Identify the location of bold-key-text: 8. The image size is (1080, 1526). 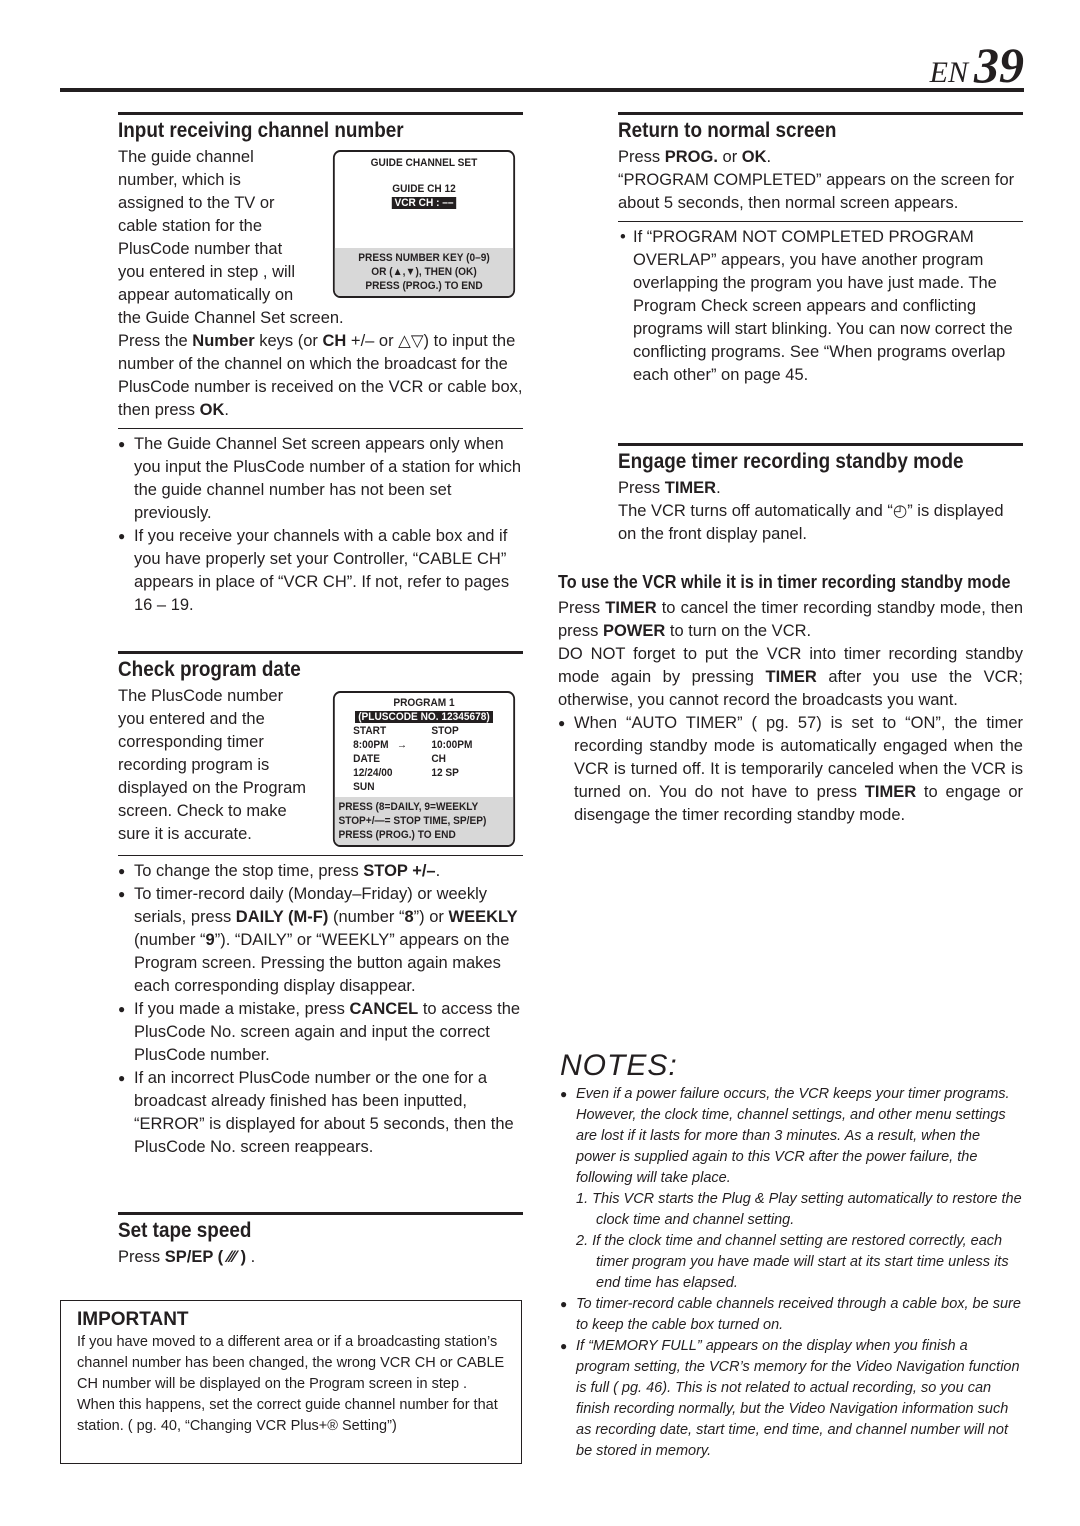
(409, 917).